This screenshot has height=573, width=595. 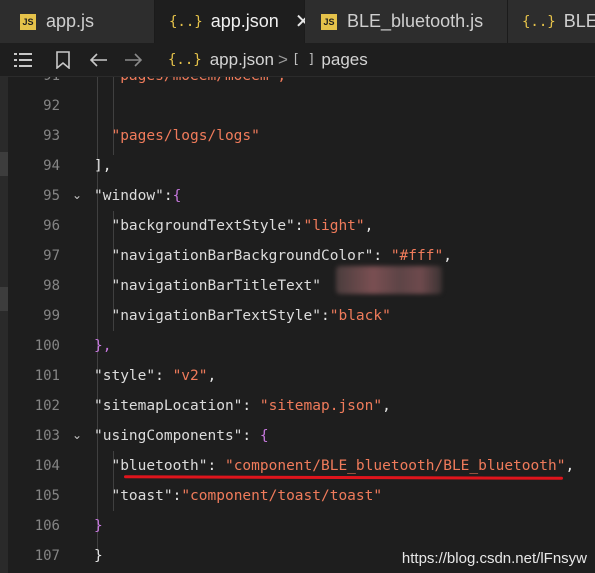 What do you see at coordinates (207, 286) in the screenshot?
I see `code-text: "navigationBarTitleText"` at bounding box center [207, 286].